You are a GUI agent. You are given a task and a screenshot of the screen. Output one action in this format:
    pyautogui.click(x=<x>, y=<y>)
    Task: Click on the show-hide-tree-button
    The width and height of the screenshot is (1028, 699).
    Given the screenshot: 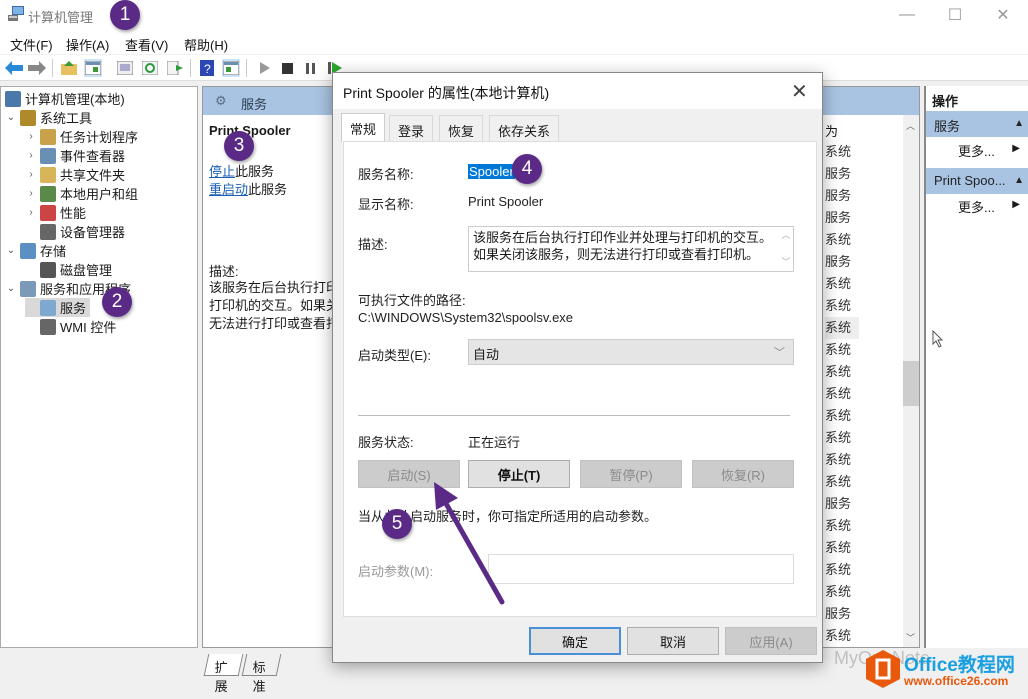 What is the action you would take?
    pyautogui.click(x=93, y=68)
    